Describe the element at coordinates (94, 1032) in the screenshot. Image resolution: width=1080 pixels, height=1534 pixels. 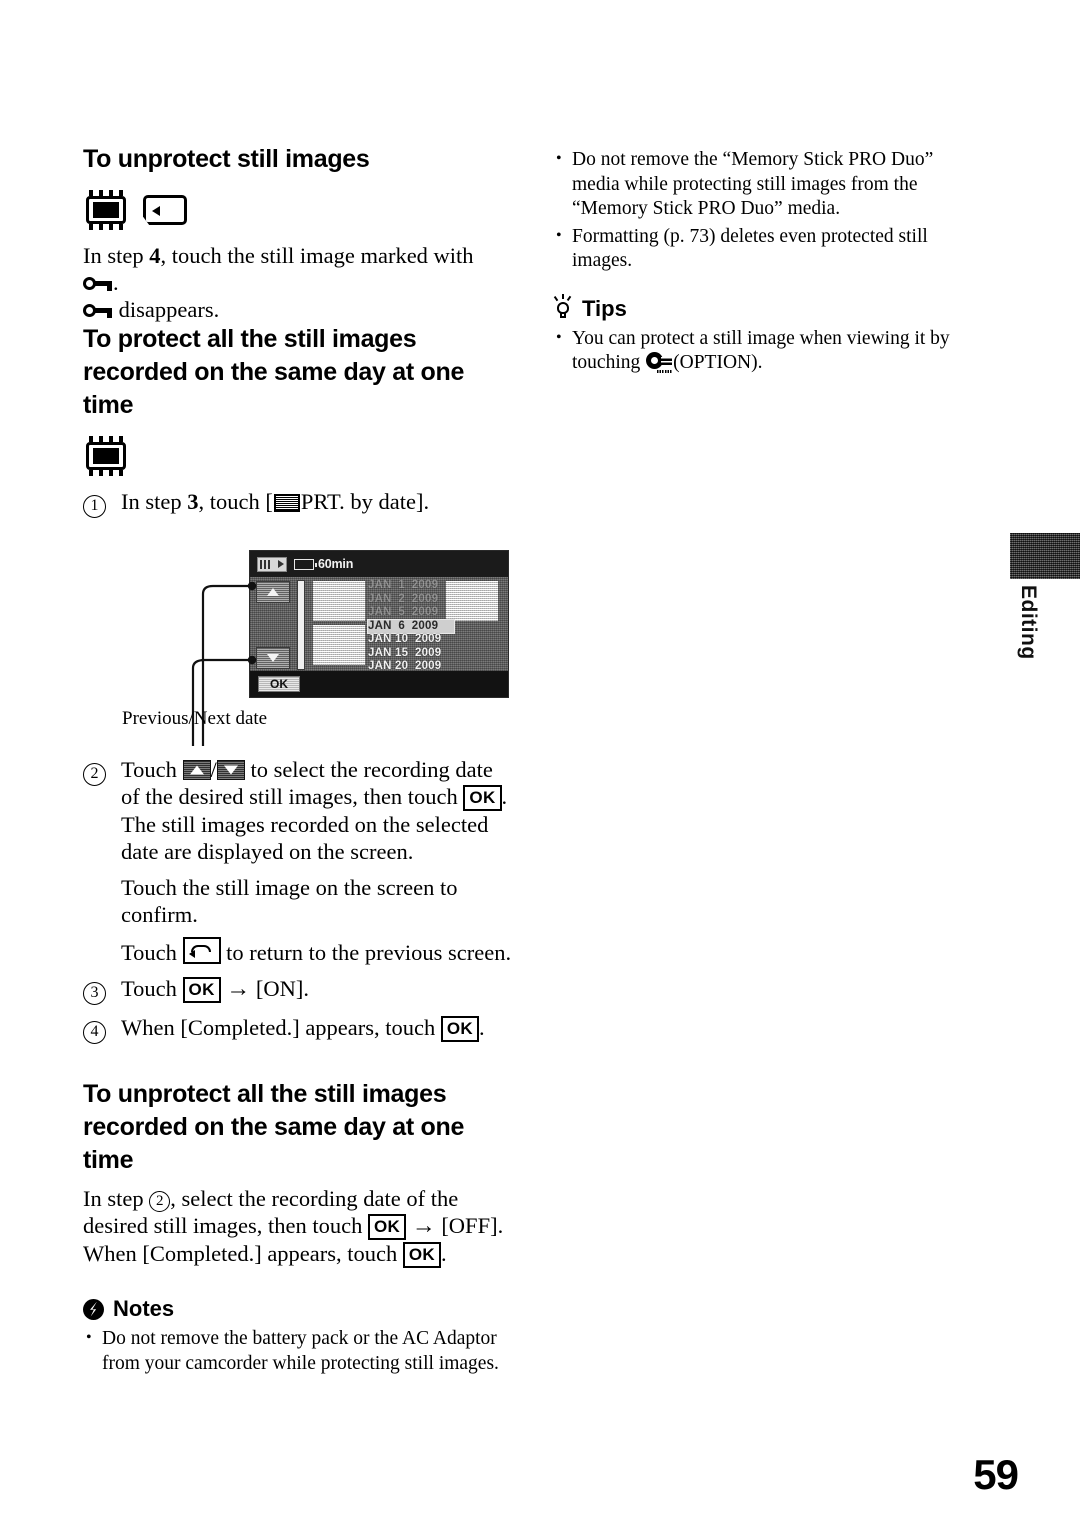
I see `circled-number: 4` at that location.